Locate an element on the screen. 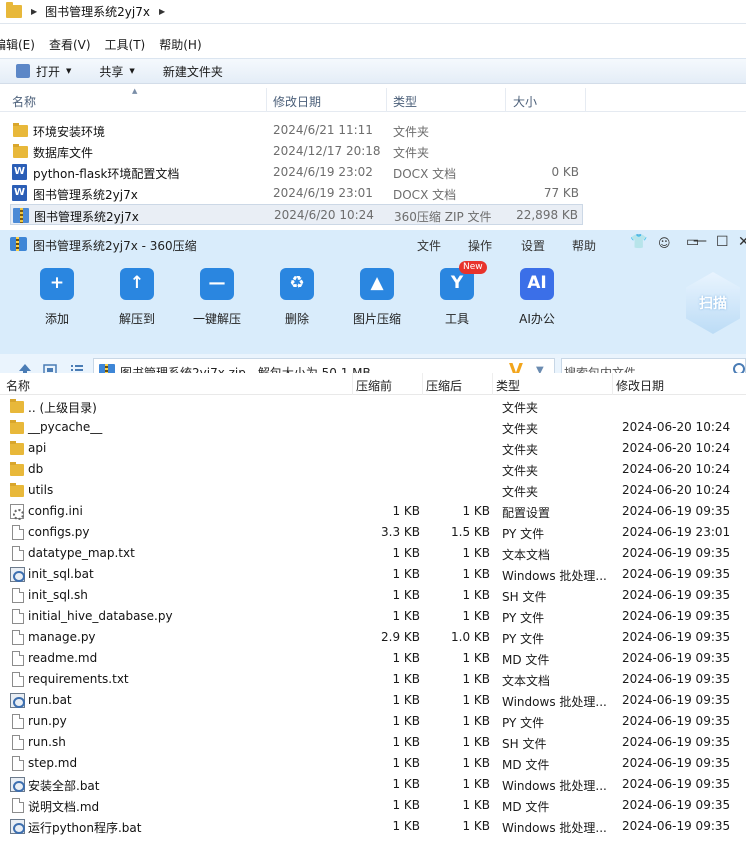 The image size is (746, 854). zip-column-header: 名称 压缩前 压缩后 类型 修改日期 is located at coordinates (373, 384).